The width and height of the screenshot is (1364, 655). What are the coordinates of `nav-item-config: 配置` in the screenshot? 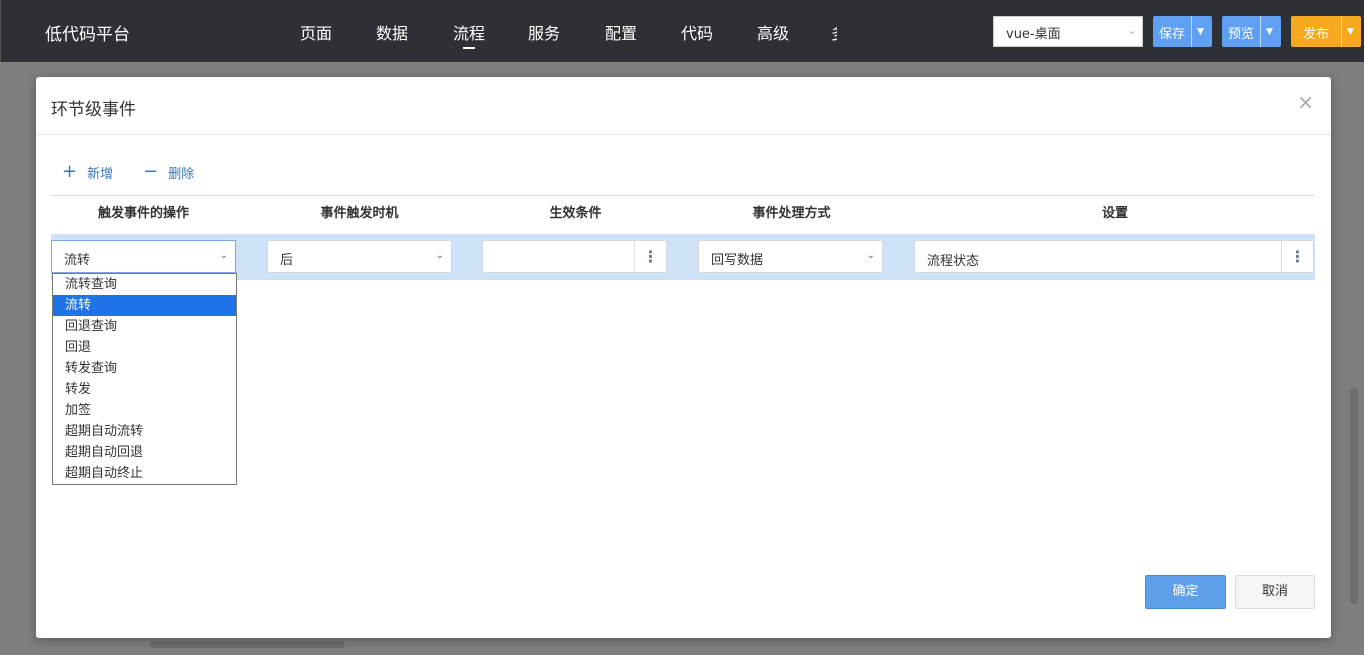 It's located at (621, 32).